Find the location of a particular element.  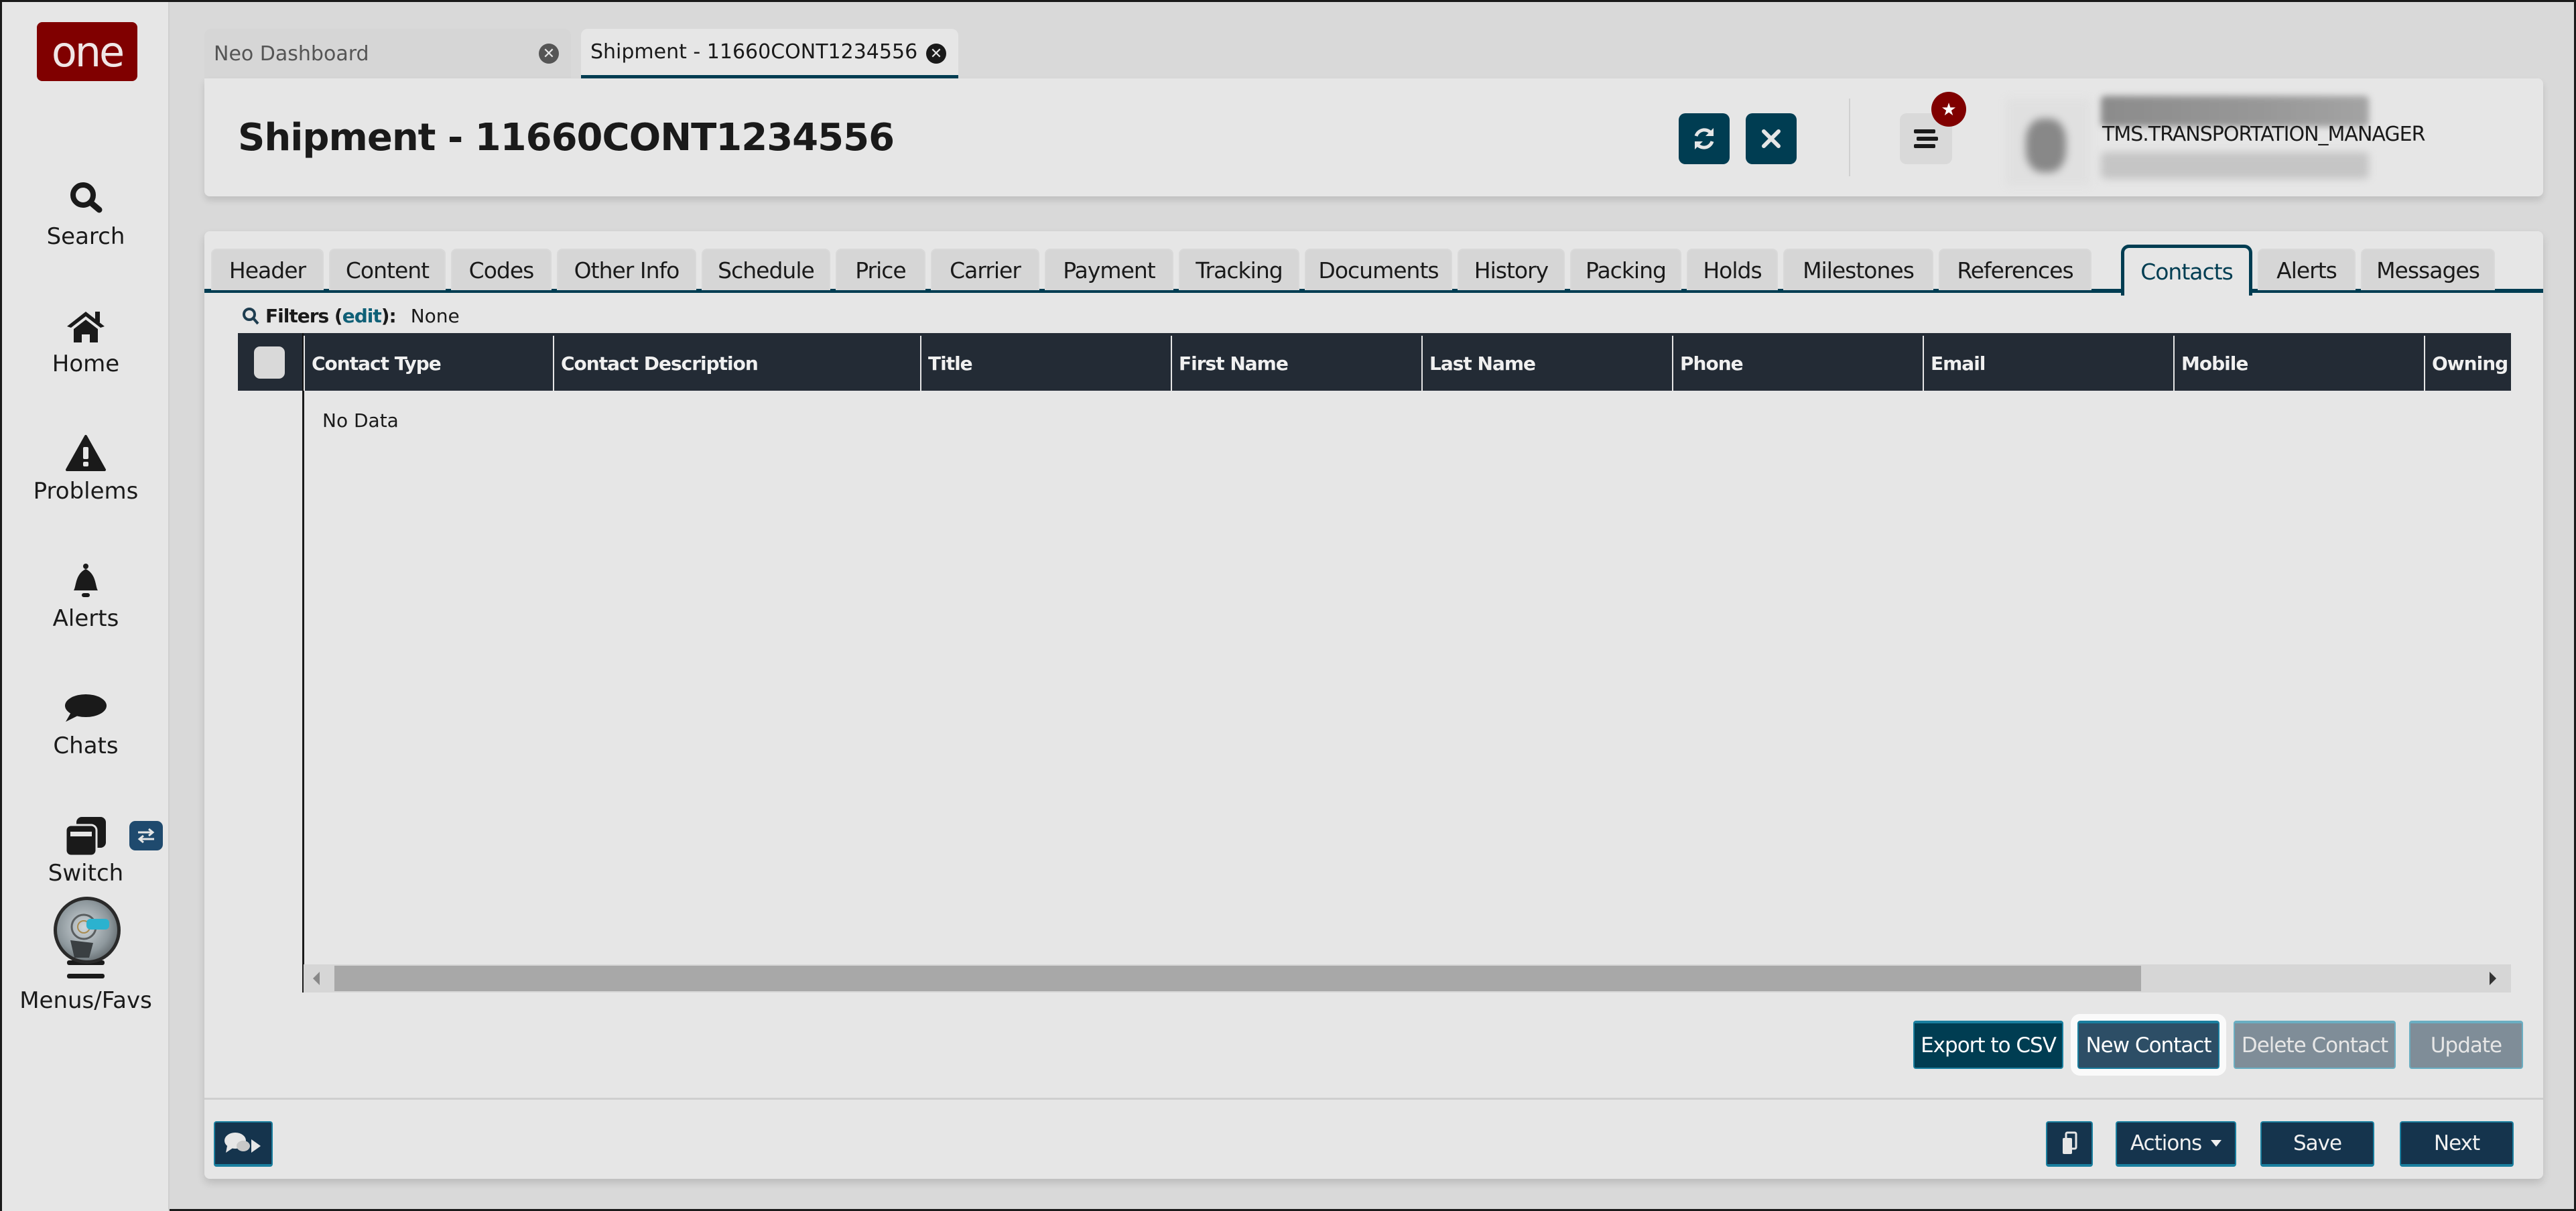

chat-share-button is located at coordinates (243, 1144).